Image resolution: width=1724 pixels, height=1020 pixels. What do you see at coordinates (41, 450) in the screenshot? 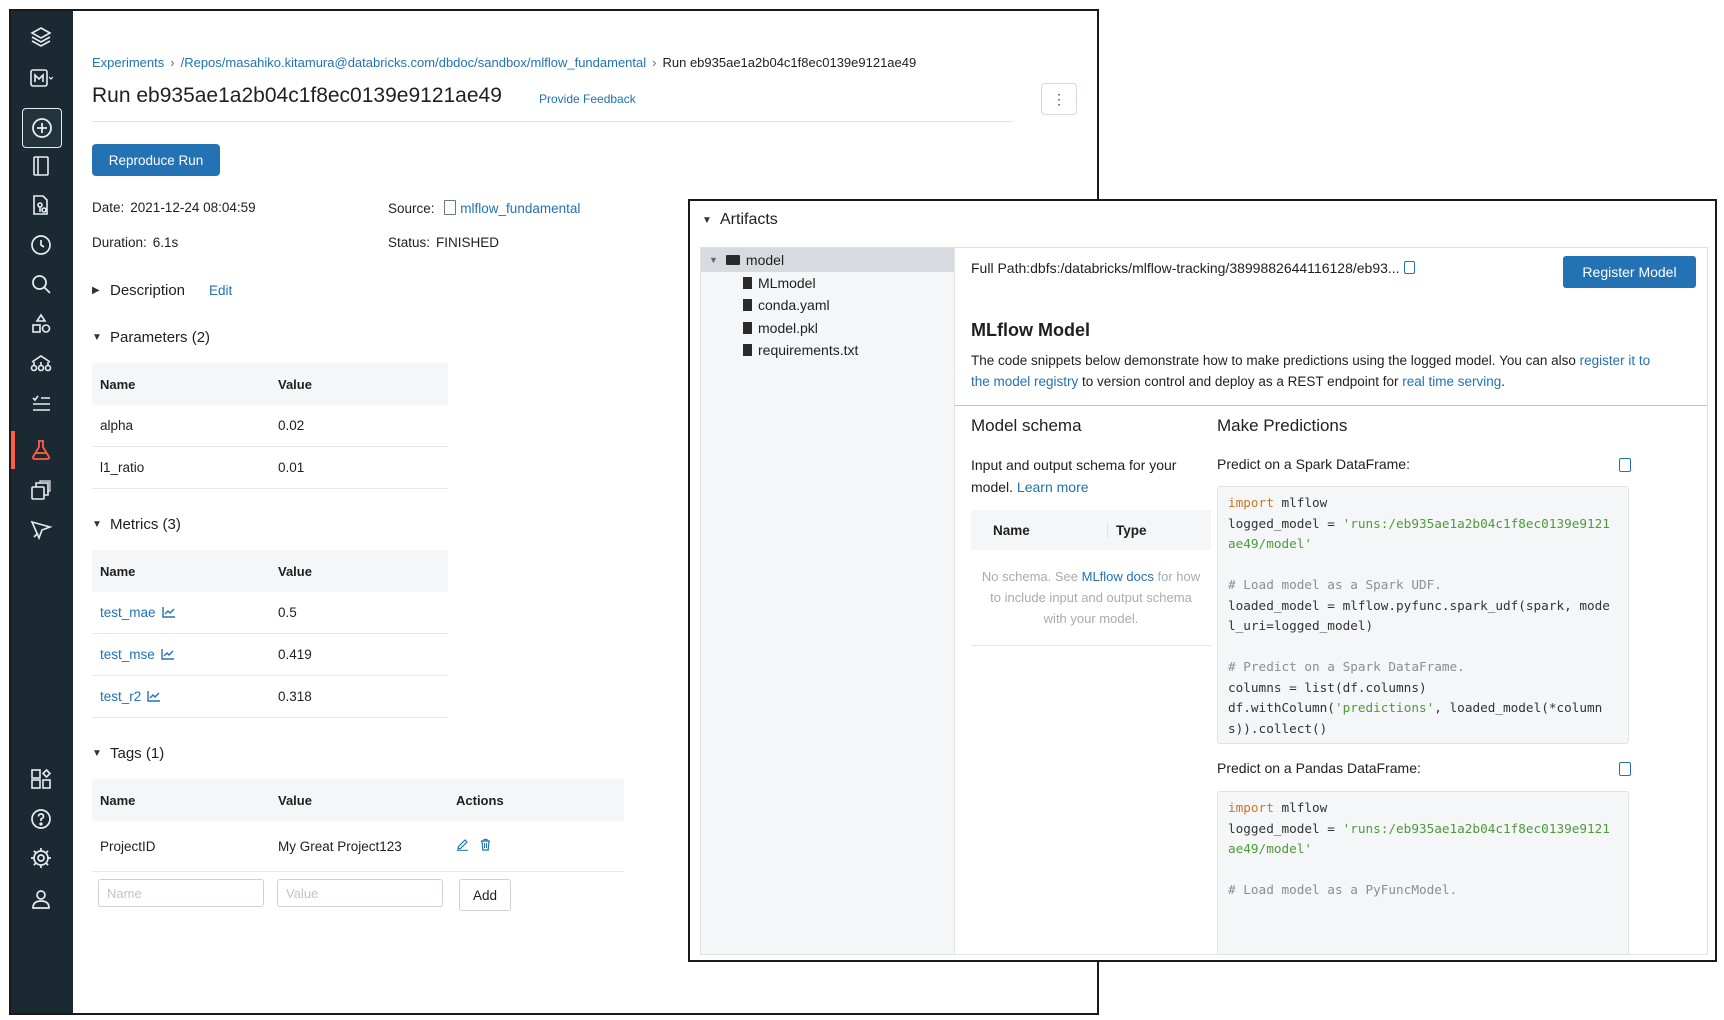
I see `experiments-icon` at bounding box center [41, 450].